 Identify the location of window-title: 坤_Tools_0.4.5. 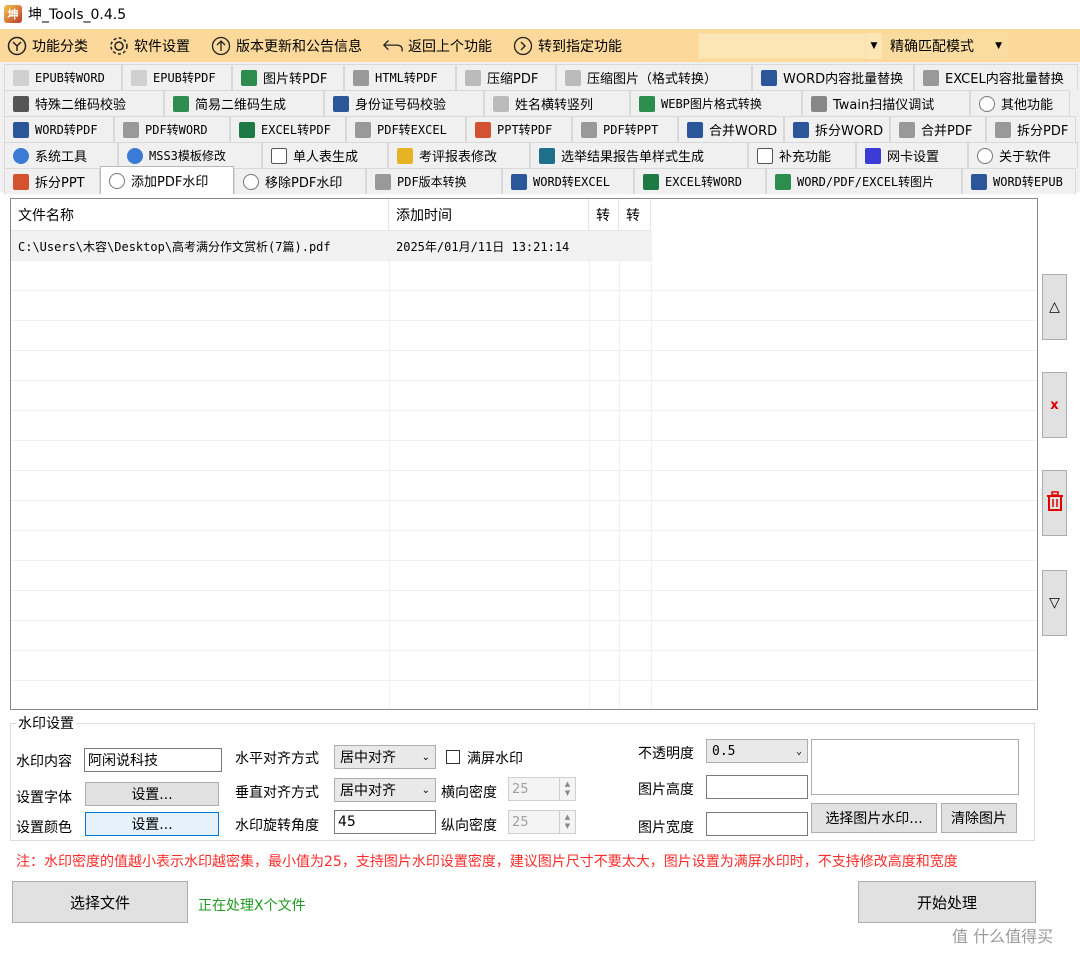
(77, 15).